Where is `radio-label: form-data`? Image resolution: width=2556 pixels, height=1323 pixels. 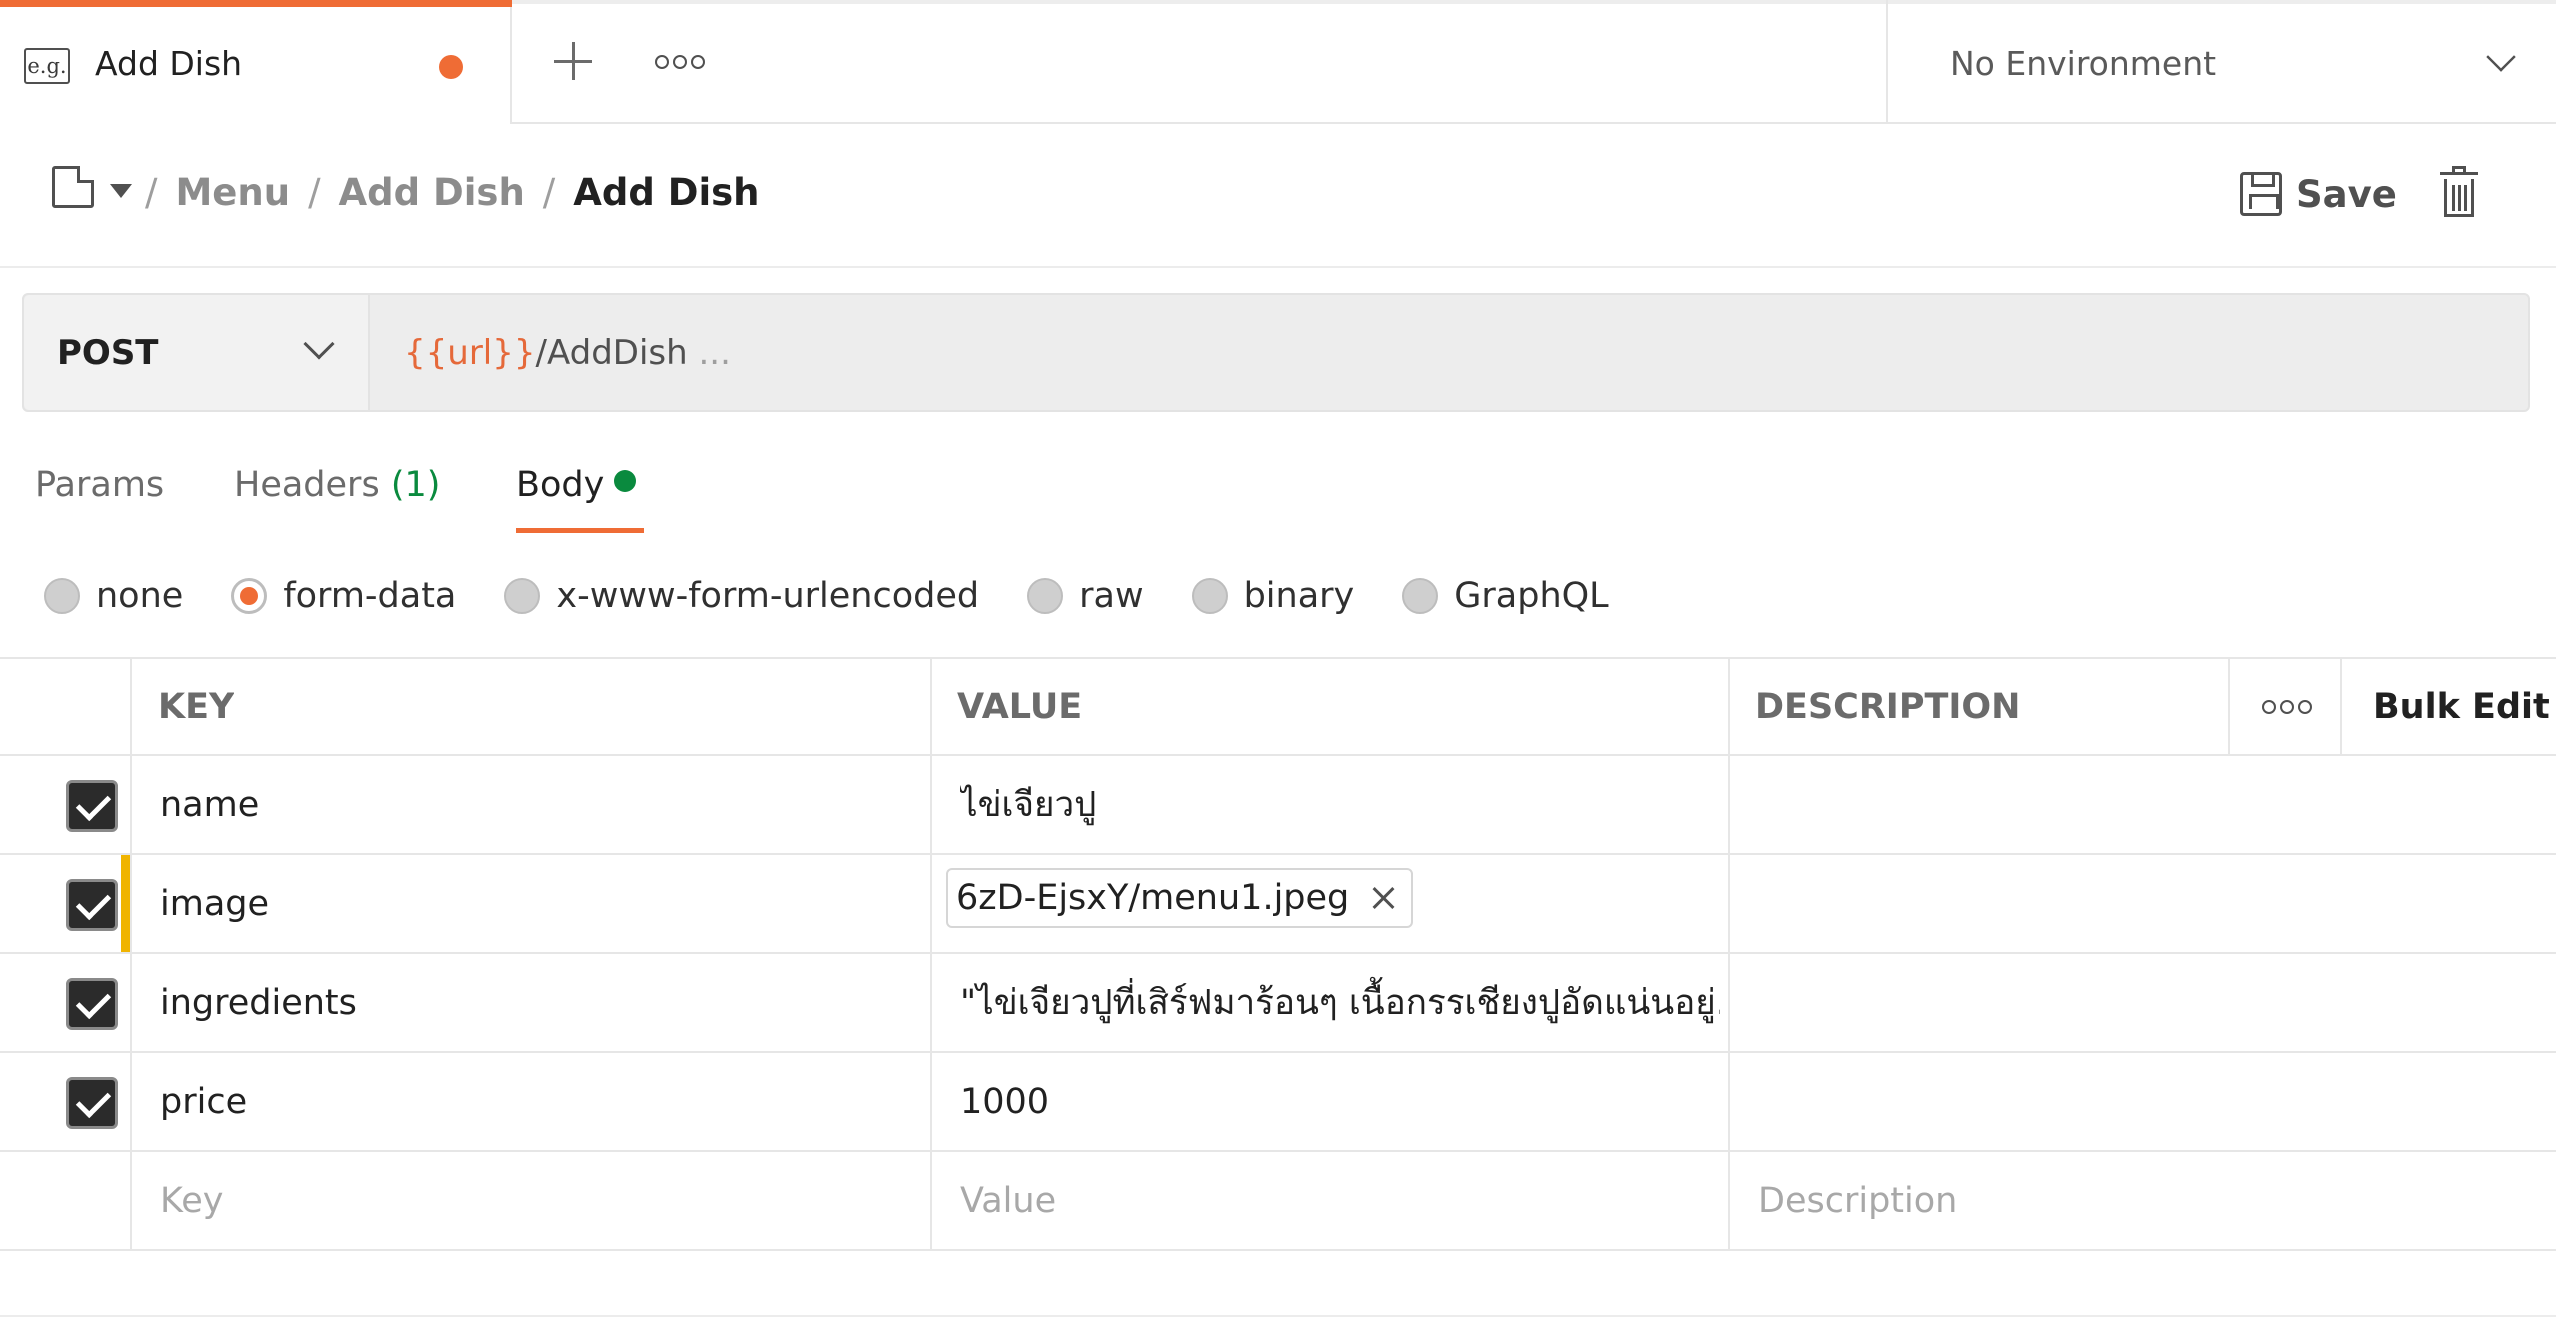 radio-label: form-data is located at coordinates (370, 596).